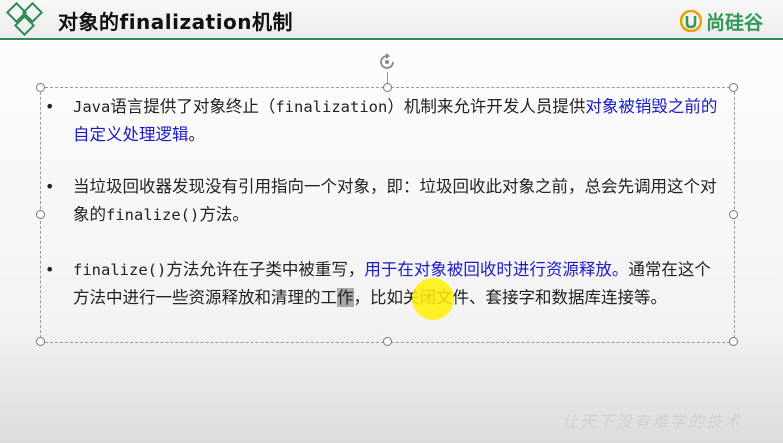 The width and height of the screenshot is (783, 443). What do you see at coordinates (391, 20) in the screenshot?
I see `slide-header: 对象的finalization机制 尚硅谷` at bounding box center [391, 20].